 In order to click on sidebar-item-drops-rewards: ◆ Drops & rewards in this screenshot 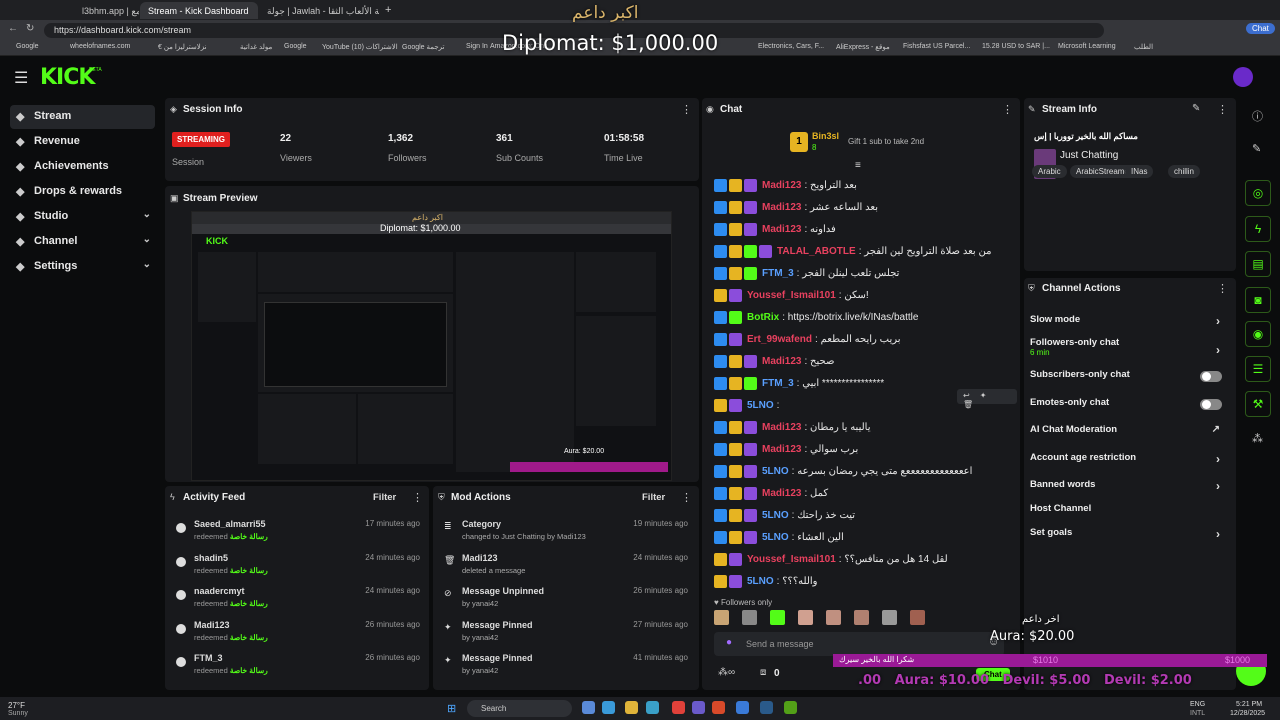, I will do `click(82, 192)`.